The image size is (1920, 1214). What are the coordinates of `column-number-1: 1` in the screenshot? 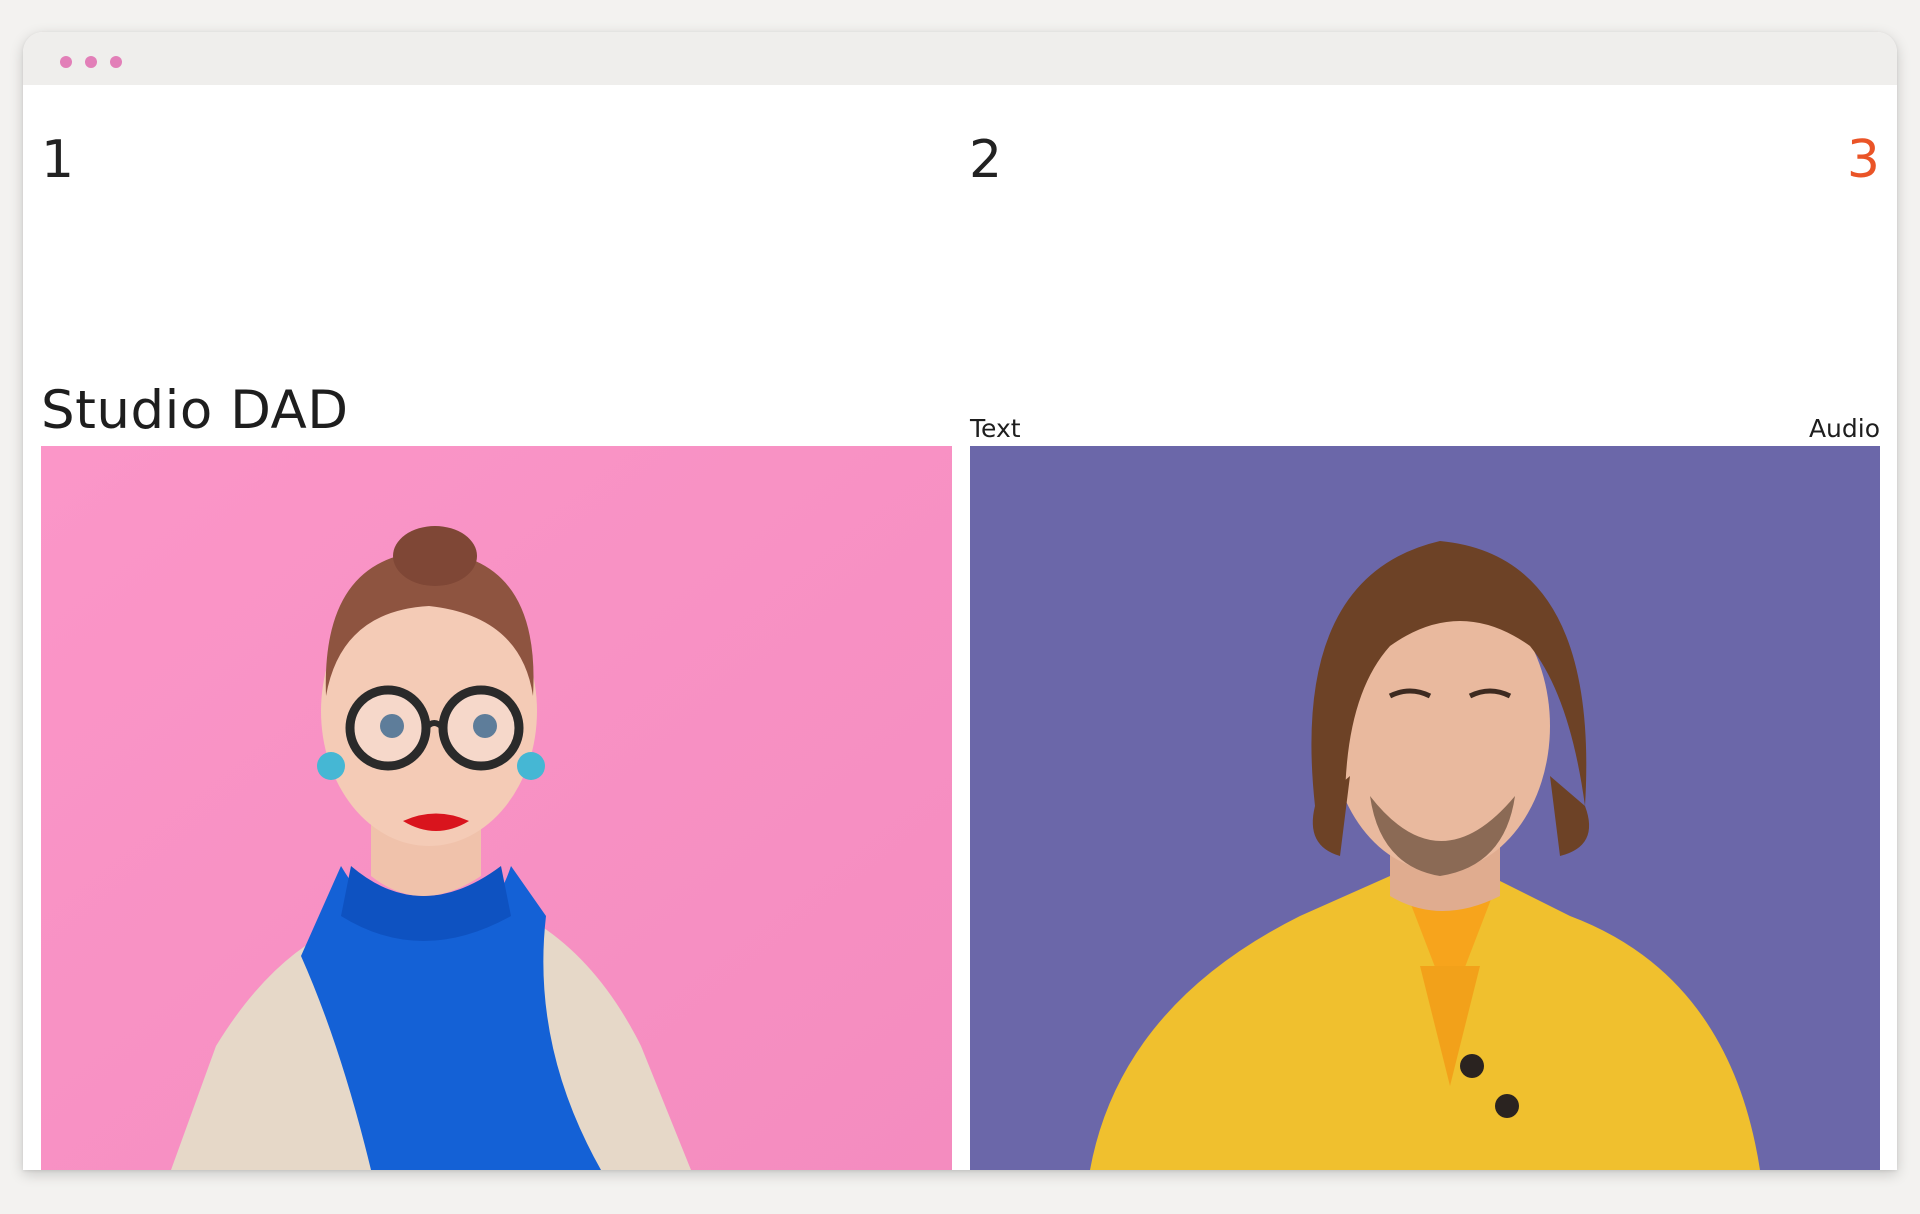 It's located at (57, 160).